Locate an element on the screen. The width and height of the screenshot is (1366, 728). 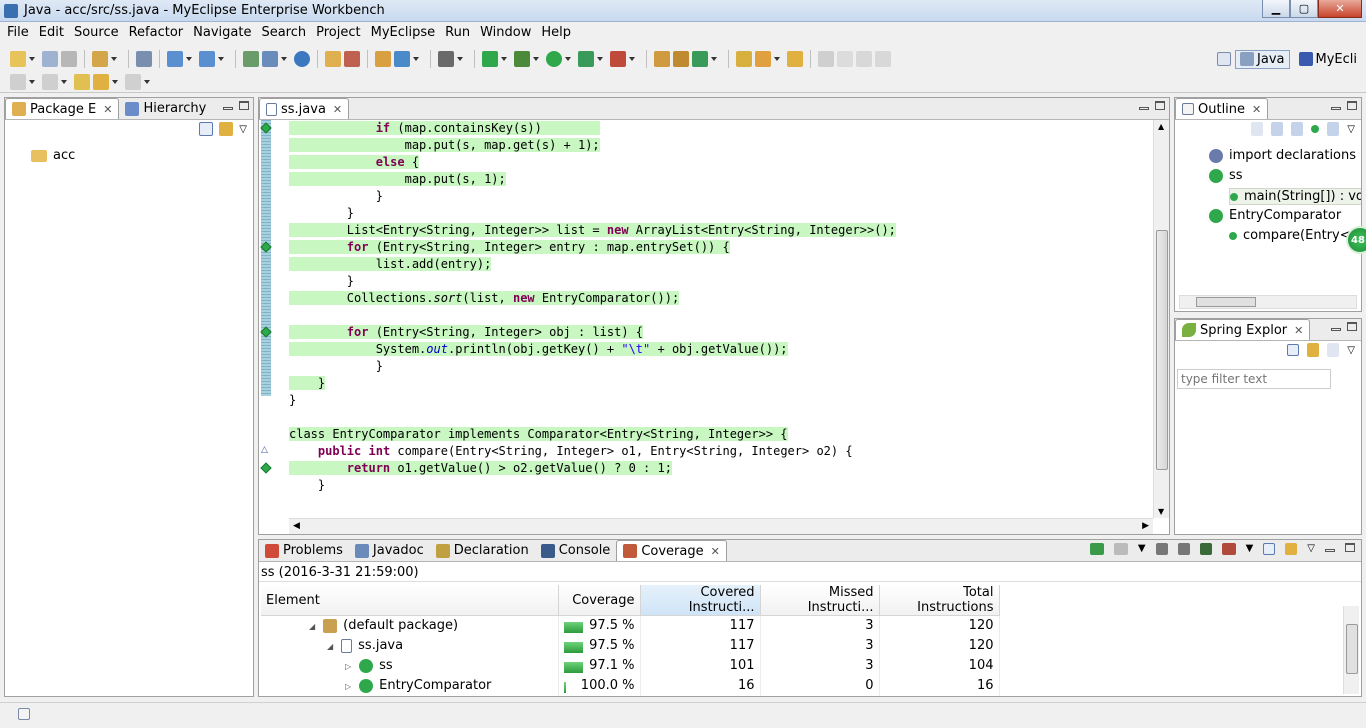
scroll-left-icon: ◀ is located at coordinates (296, 526).